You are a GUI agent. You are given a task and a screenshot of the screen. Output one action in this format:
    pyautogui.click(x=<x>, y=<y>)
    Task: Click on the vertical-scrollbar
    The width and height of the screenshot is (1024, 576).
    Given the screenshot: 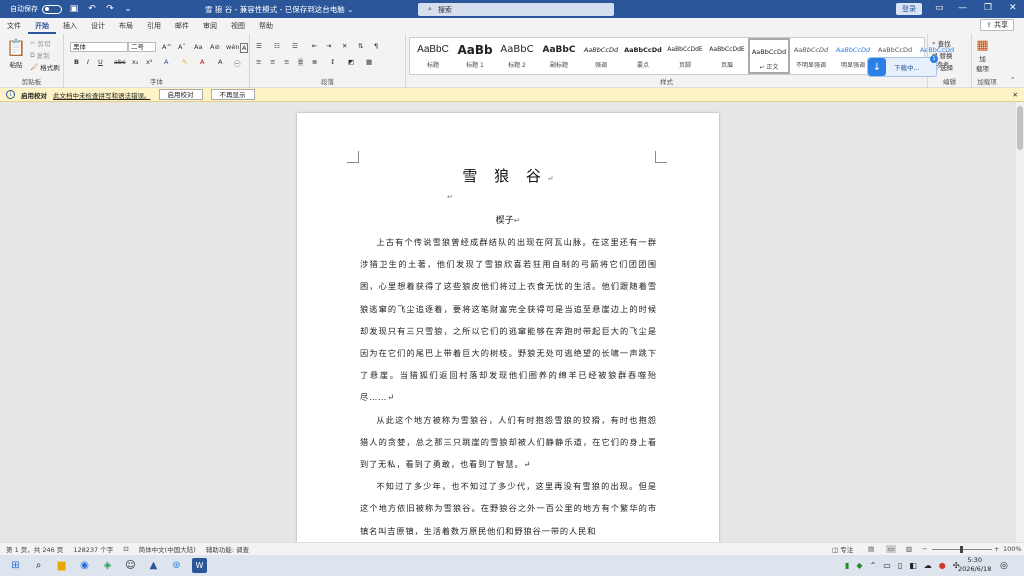 What is the action you would take?
    pyautogui.click(x=1020, y=322)
    